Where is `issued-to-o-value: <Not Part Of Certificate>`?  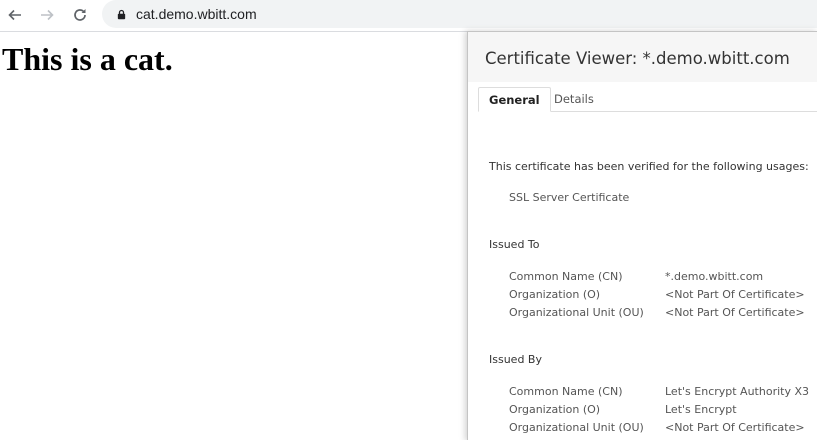 issued-to-o-value: <Not Part Of Certificate> is located at coordinates (735, 294).